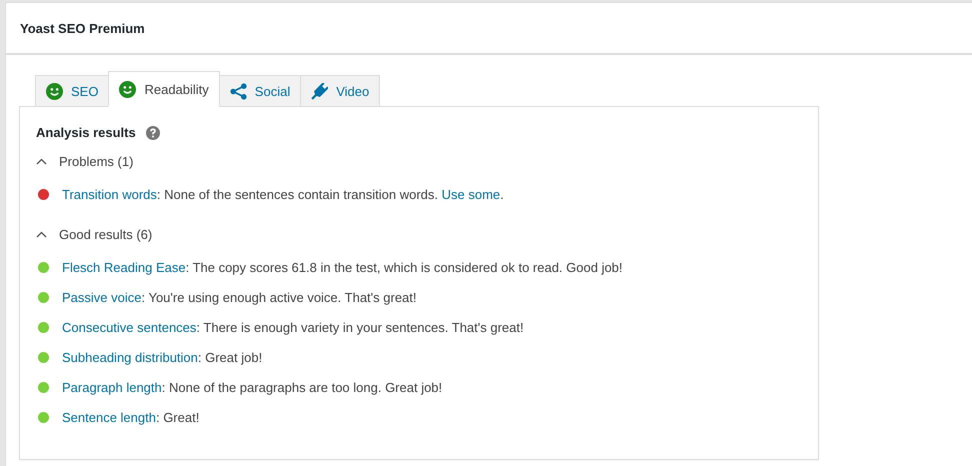  What do you see at coordinates (471, 194) in the screenshot?
I see `action-link: Use some` at bounding box center [471, 194].